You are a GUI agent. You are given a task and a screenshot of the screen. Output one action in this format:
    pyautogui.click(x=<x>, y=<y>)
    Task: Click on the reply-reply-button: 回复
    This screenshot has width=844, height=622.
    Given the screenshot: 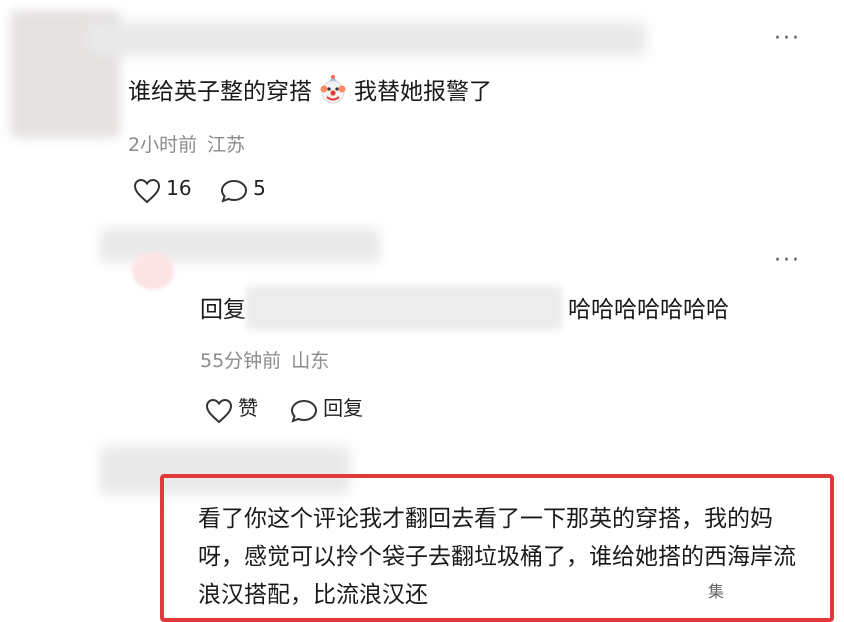 What is the action you would take?
    pyautogui.click(x=326, y=408)
    